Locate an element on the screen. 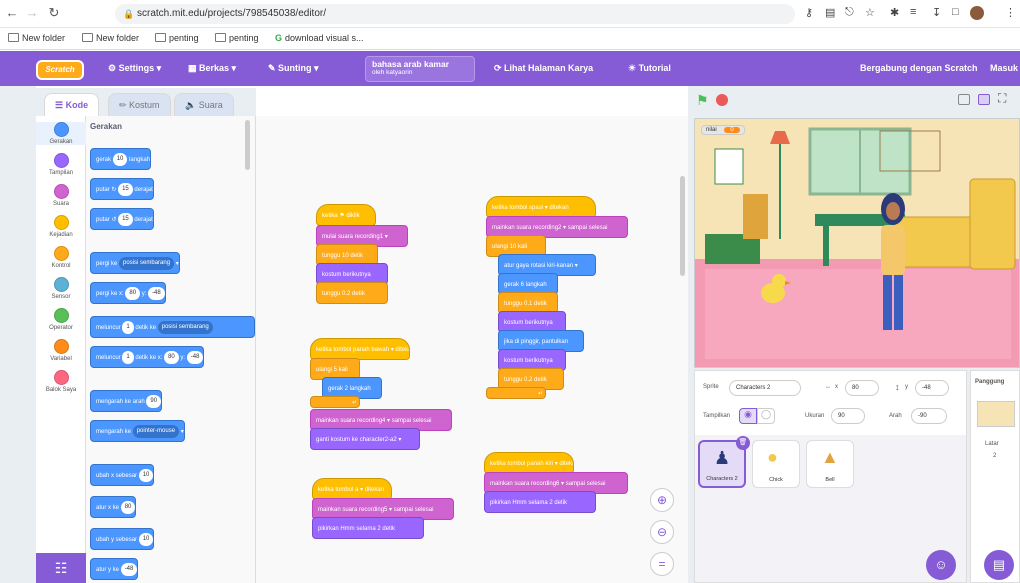 This screenshot has width=1020, height=583. category-gerakan: Gerakan is located at coordinates (61, 133).